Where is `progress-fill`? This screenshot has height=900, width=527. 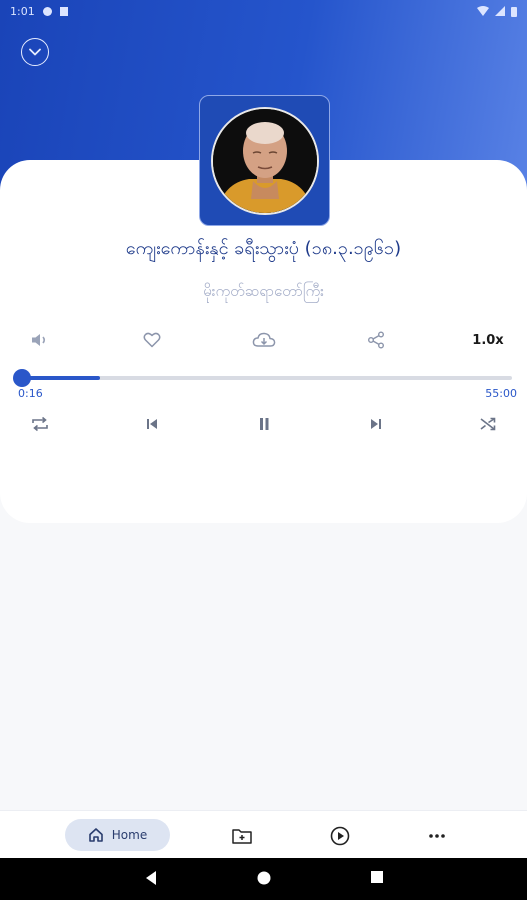
progress-fill is located at coordinates (61, 378).